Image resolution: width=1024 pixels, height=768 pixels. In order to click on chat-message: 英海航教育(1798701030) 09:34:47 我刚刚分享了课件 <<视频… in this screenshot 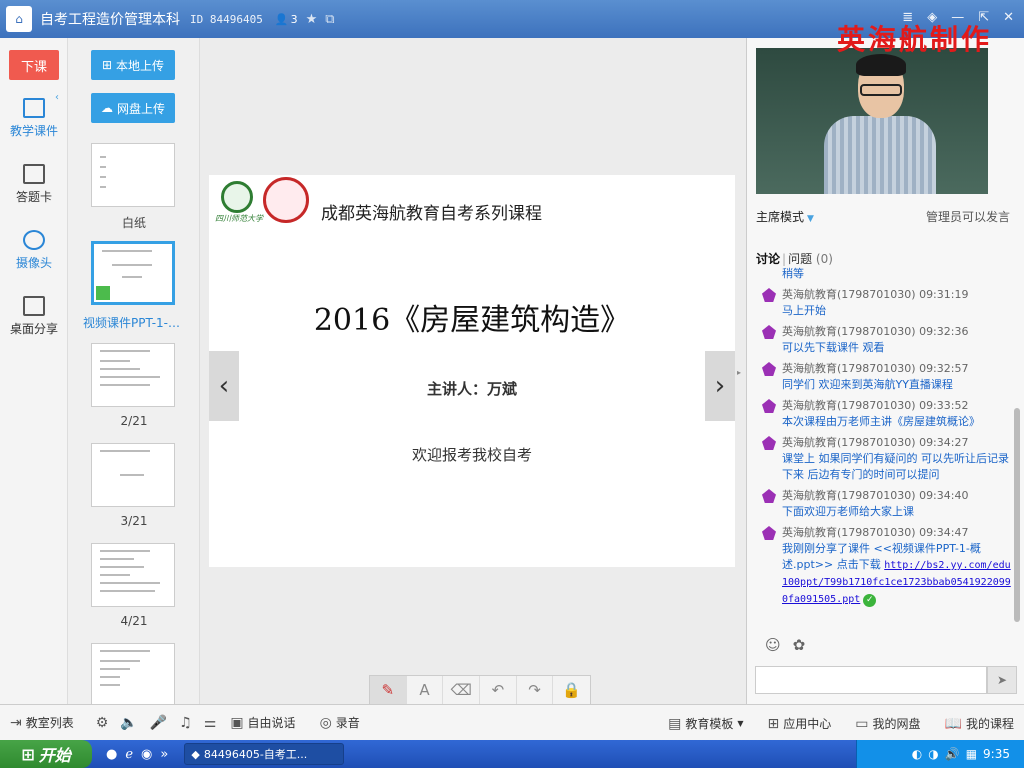, I will do `click(886, 566)`.